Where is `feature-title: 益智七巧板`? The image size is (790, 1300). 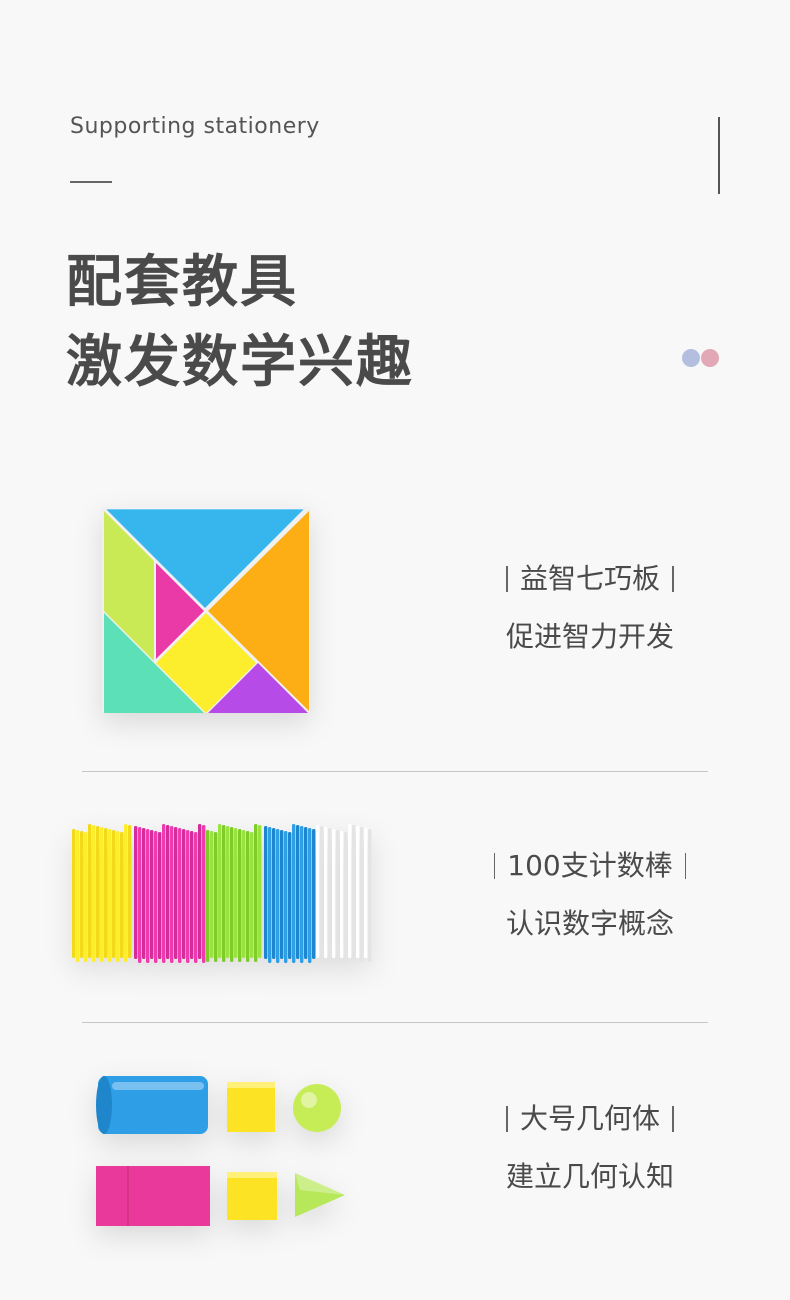
feature-title: 益智七巧板 is located at coordinates (589, 578).